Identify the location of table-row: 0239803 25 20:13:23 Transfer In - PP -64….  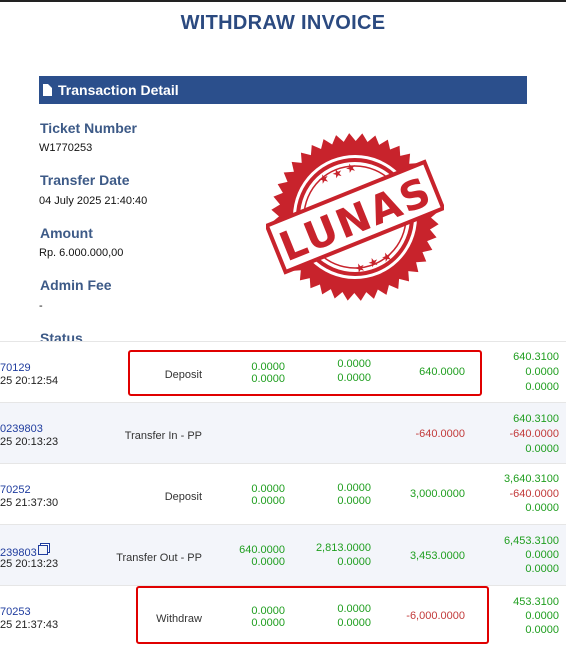
(283, 433).